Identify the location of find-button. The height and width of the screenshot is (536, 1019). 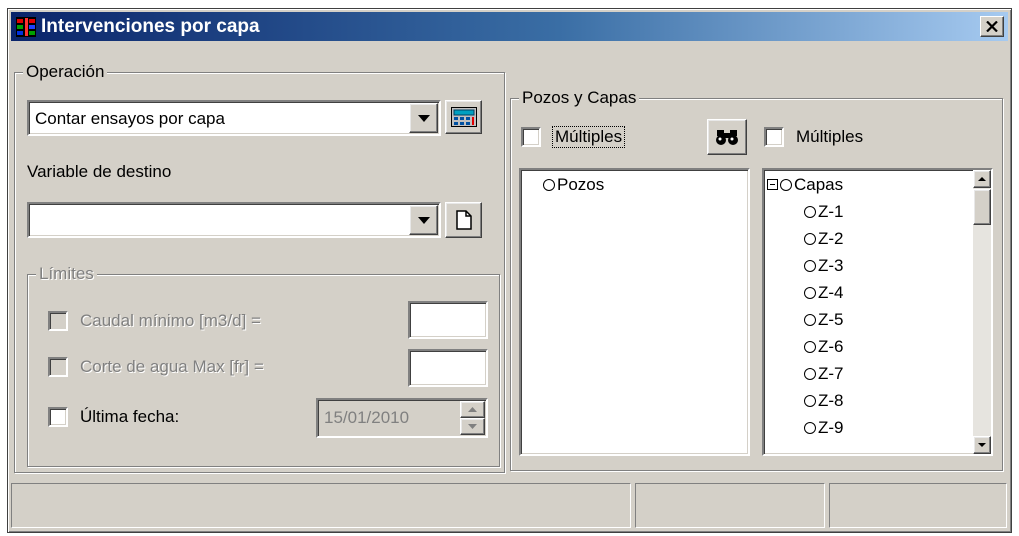
(727, 137).